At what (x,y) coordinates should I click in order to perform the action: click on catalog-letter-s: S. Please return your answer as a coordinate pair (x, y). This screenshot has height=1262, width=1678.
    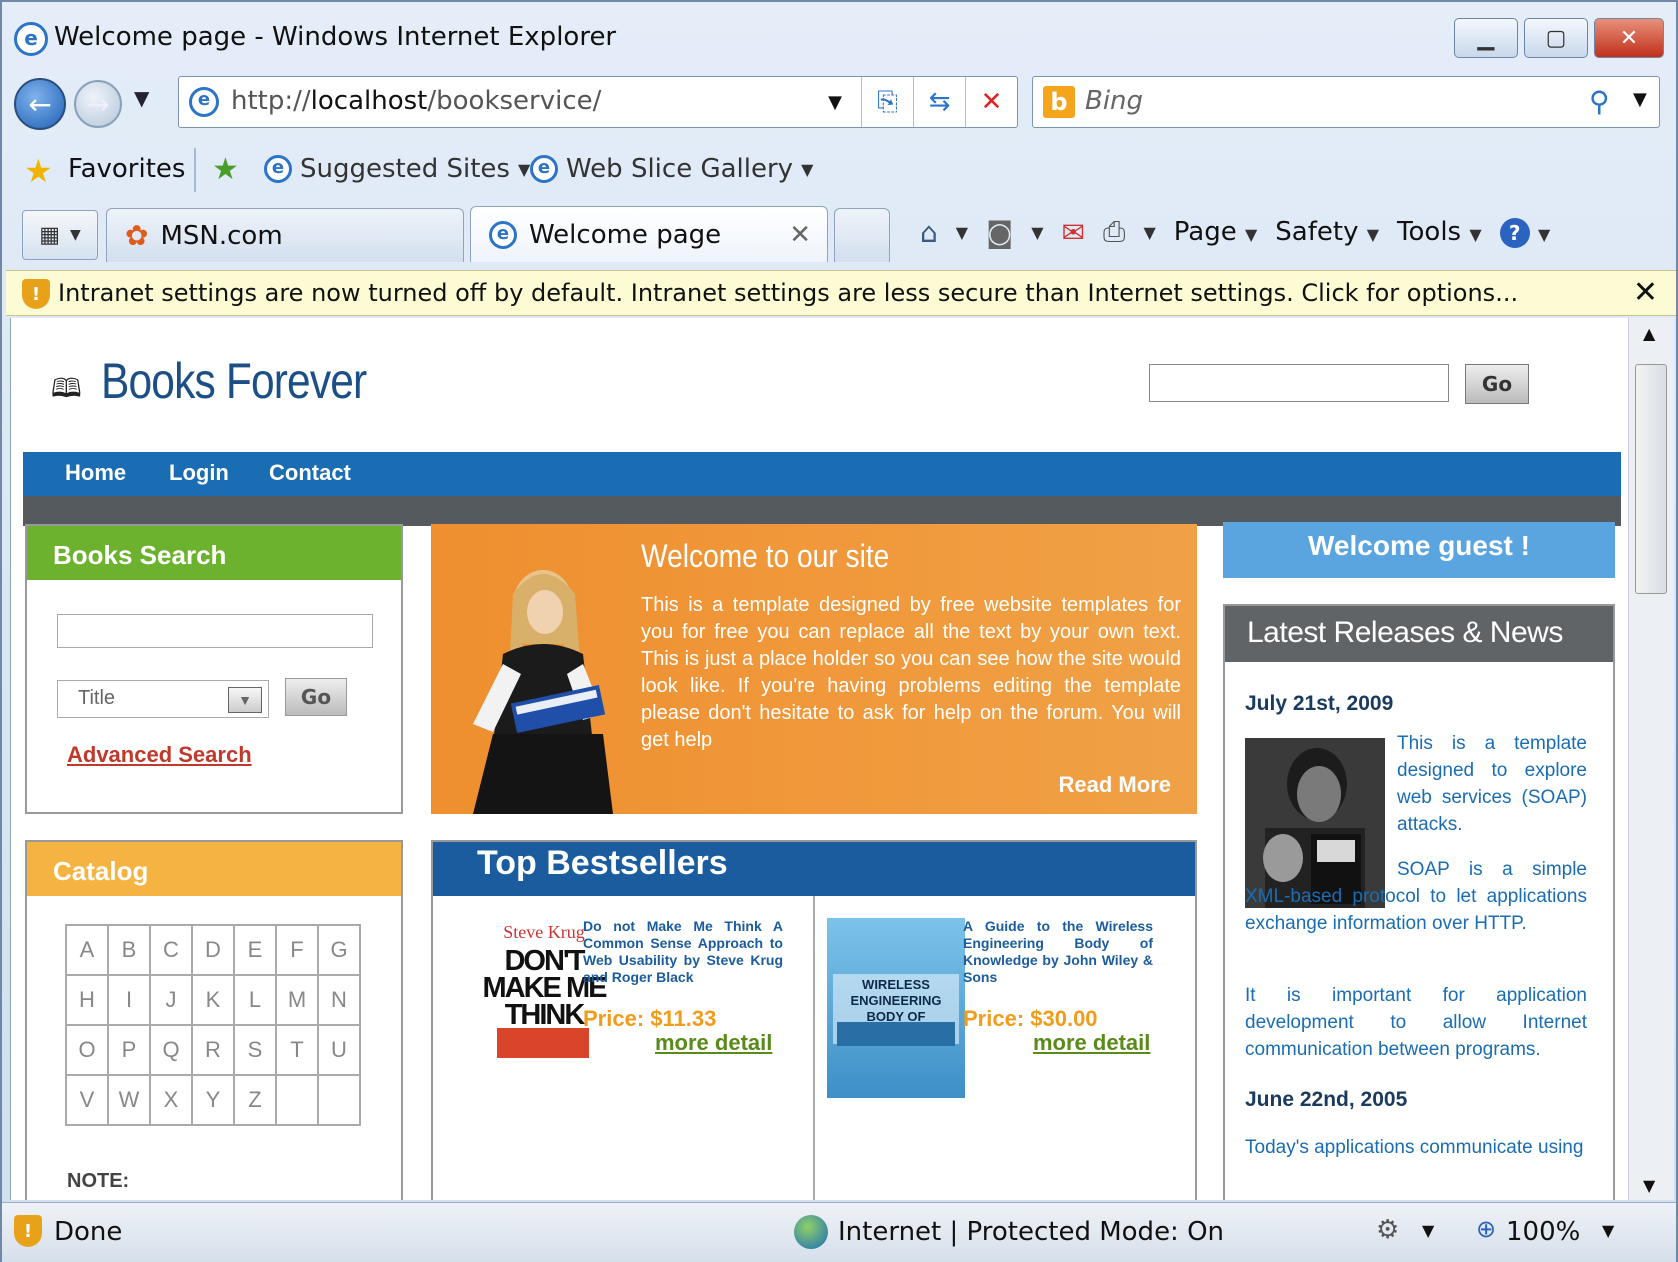
    Looking at the image, I should click on (255, 1050).